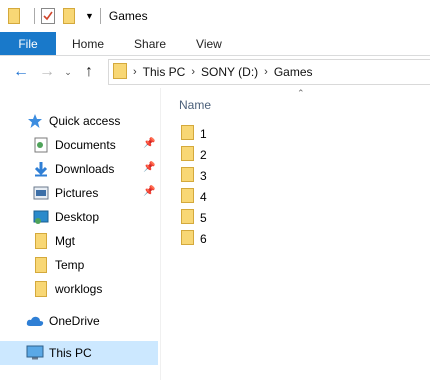 The image size is (430, 380). I want to click on file-row: 1, so click(194, 134).